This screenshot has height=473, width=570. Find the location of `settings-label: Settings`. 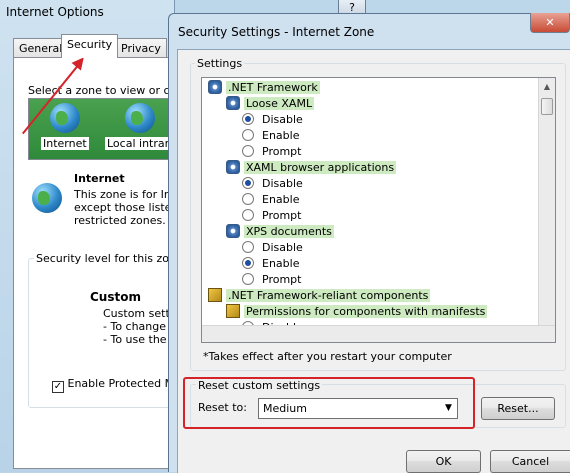

settings-label: Settings is located at coordinates (220, 63).